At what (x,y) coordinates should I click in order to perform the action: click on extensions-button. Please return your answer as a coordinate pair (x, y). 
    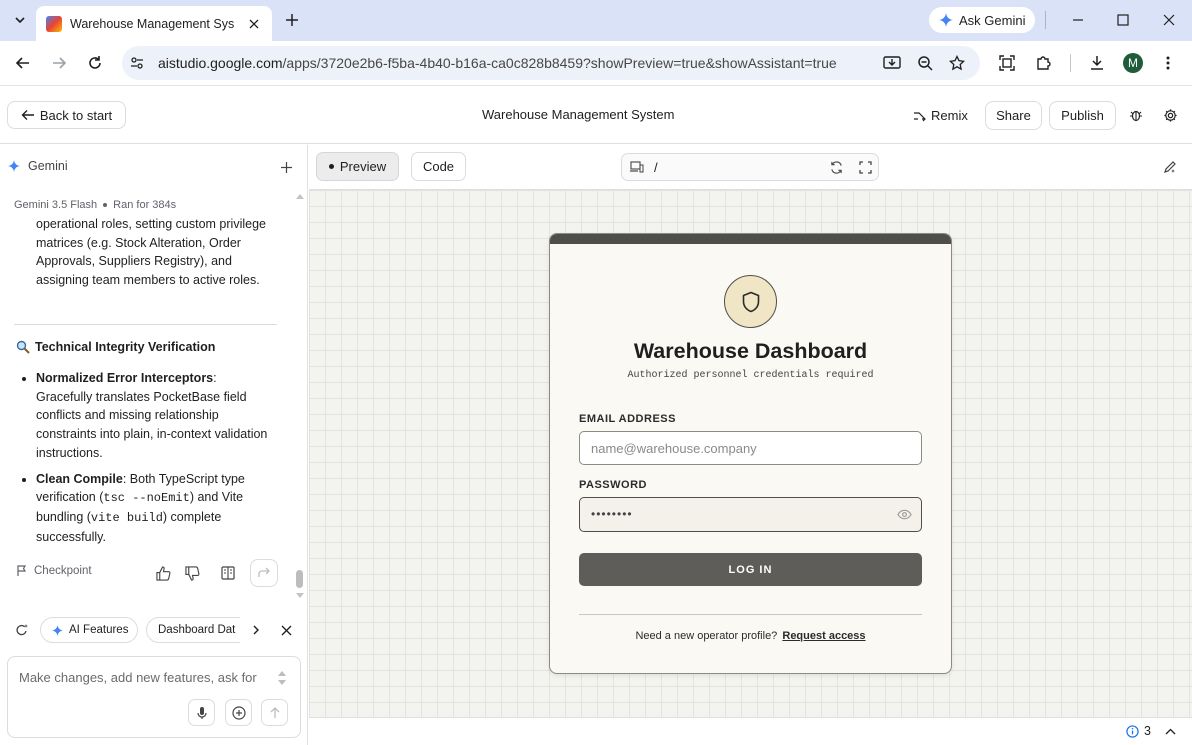
    Looking at the image, I should click on (1043, 63).